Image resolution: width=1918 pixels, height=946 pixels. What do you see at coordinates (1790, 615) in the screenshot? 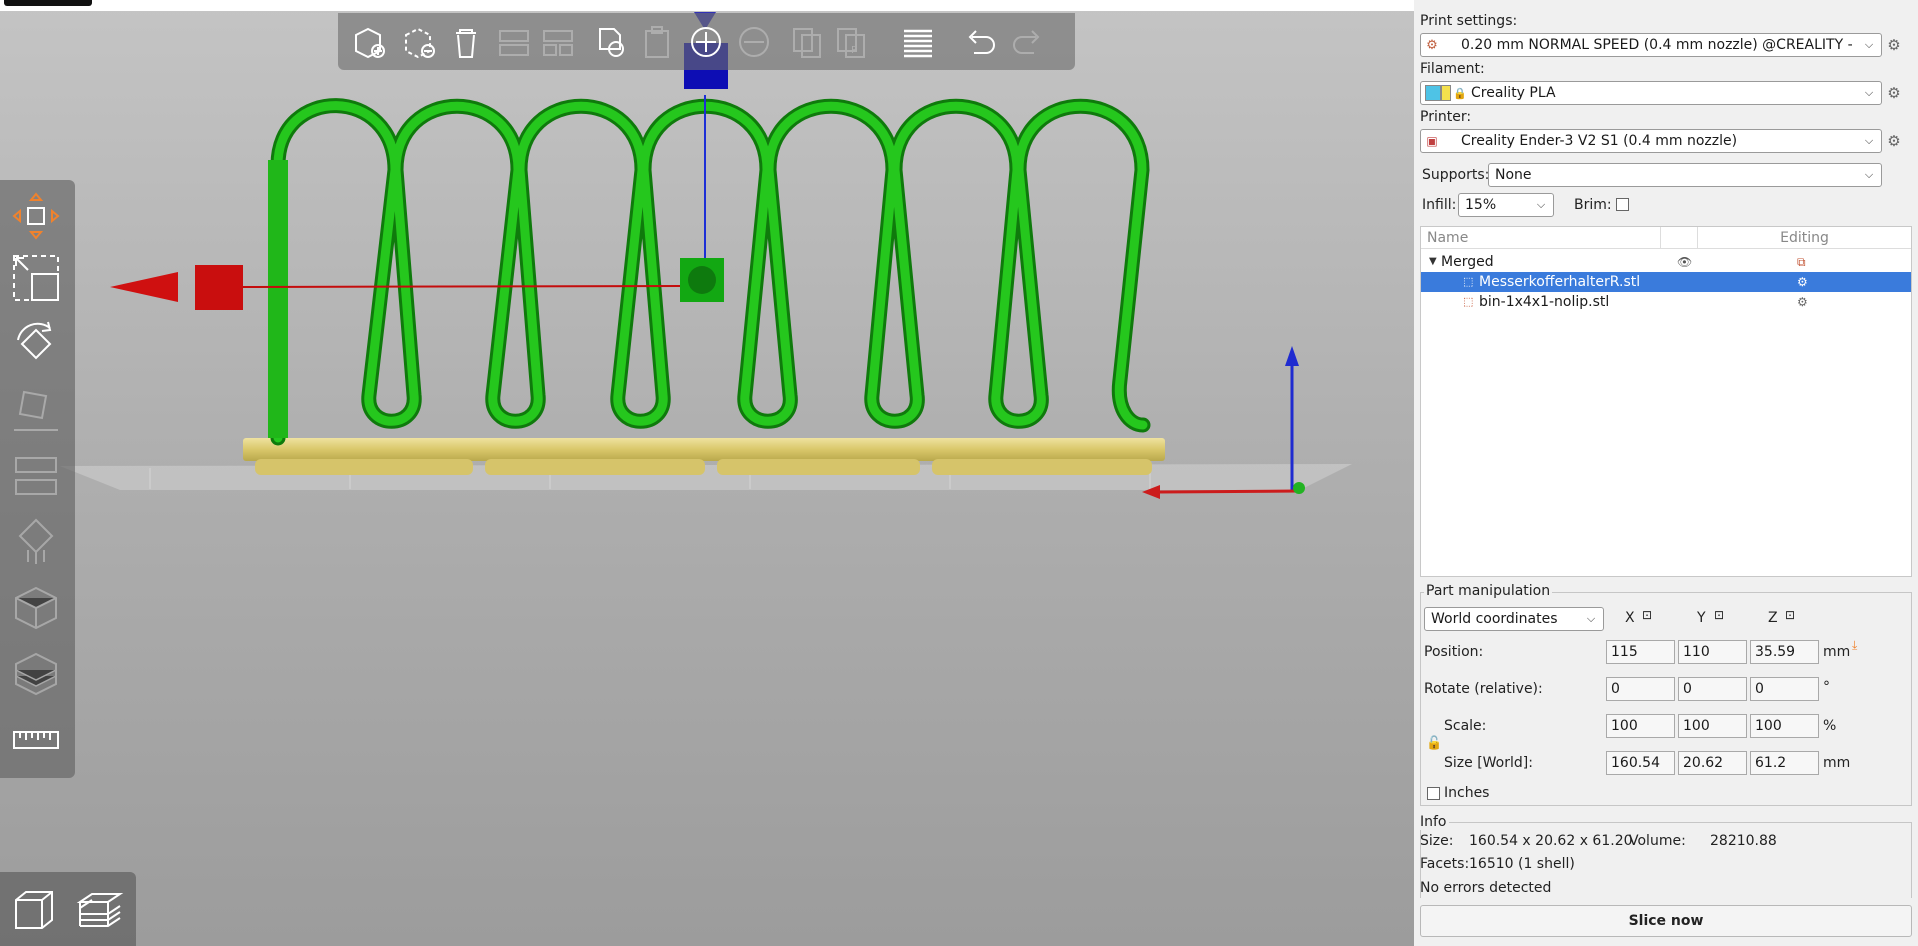
I see `drop-to-bed-z-icon: ⊡` at bounding box center [1790, 615].